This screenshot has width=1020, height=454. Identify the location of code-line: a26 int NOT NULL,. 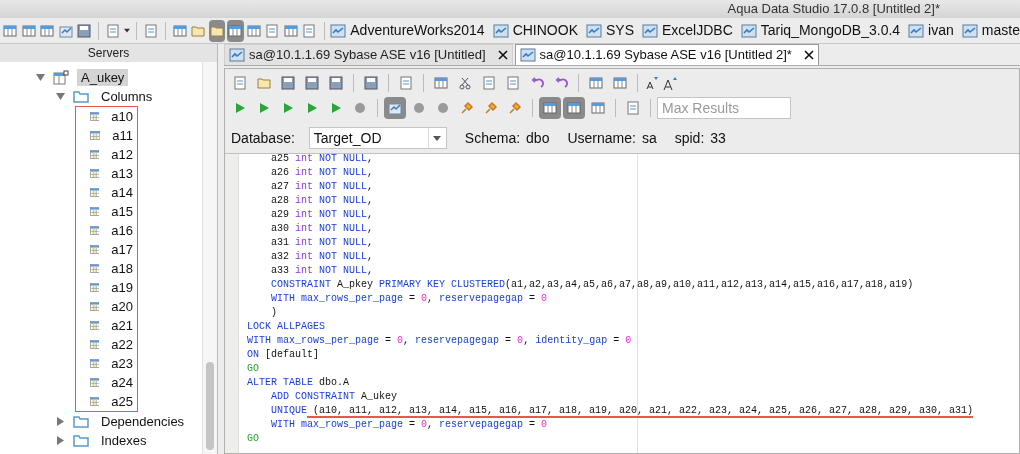
(322, 173).